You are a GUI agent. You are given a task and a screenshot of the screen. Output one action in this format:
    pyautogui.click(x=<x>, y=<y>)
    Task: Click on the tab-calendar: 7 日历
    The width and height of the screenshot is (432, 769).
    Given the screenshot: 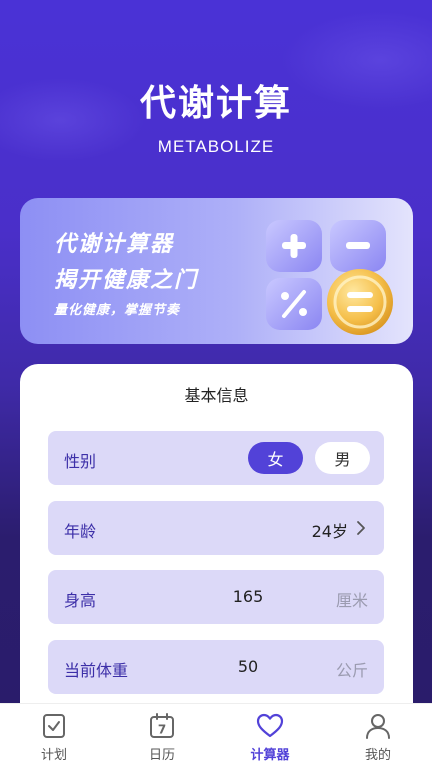 What is the action you would take?
    pyautogui.click(x=162, y=736)
    